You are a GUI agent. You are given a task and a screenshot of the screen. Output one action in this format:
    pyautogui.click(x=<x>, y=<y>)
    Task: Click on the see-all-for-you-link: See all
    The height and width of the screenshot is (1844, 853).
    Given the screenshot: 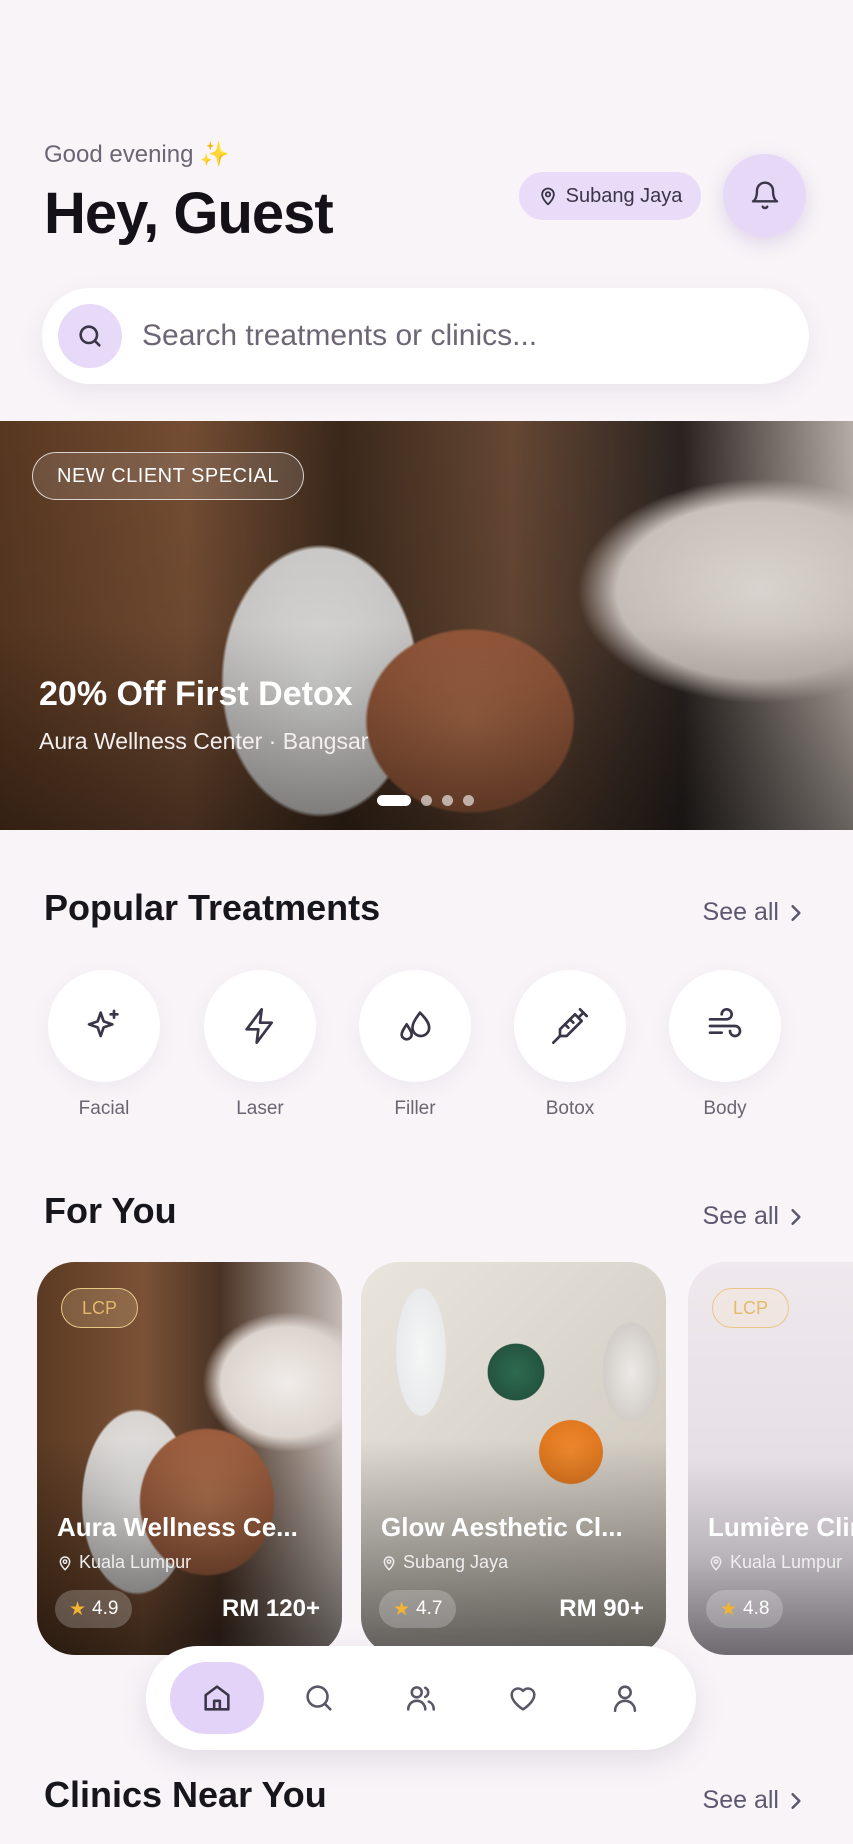 What is the action you would take?
    pyautogui.click(x=753, y=1216)
    